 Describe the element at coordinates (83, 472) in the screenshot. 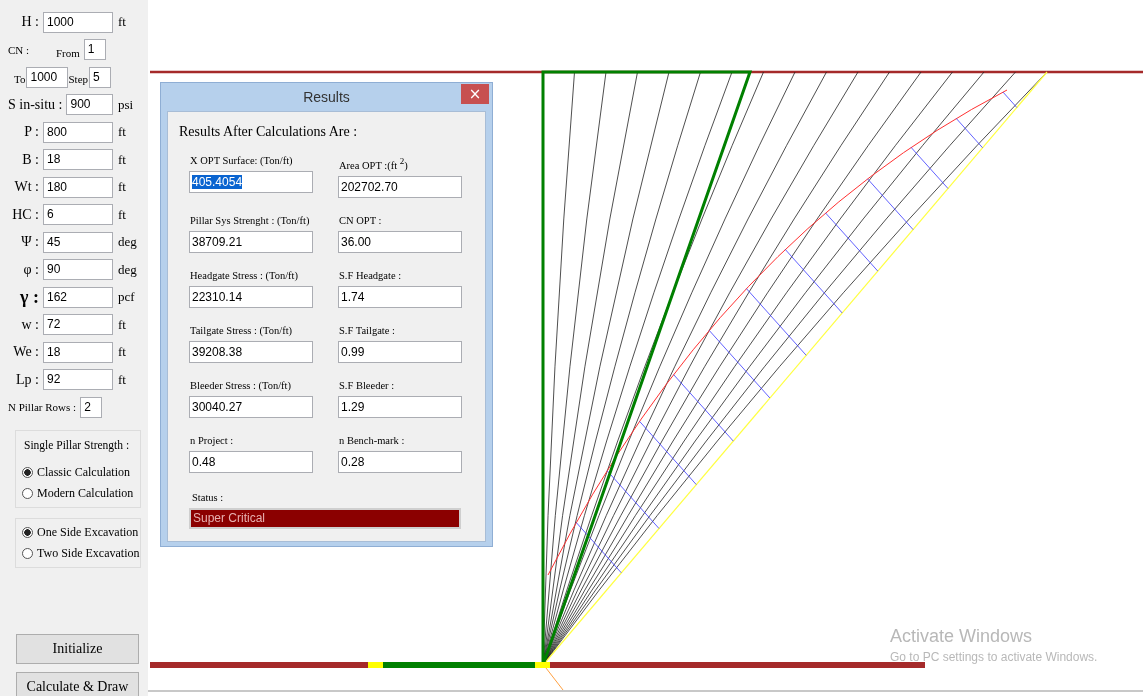

I see `radio-label: Classic Calculation` at that location.